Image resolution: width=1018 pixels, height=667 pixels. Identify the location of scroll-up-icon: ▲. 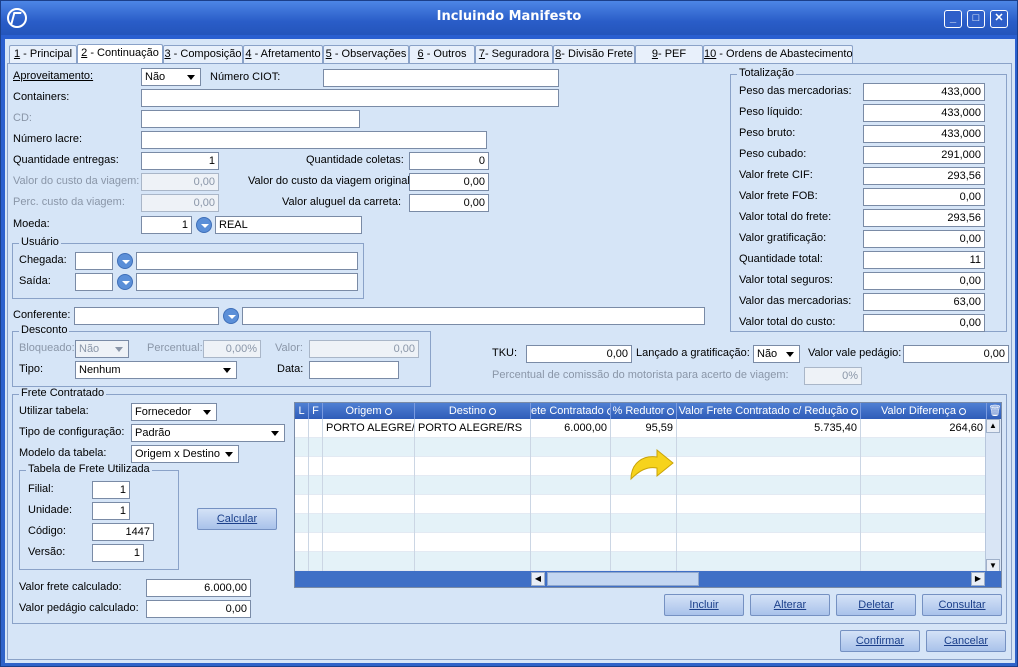
(993, 426).